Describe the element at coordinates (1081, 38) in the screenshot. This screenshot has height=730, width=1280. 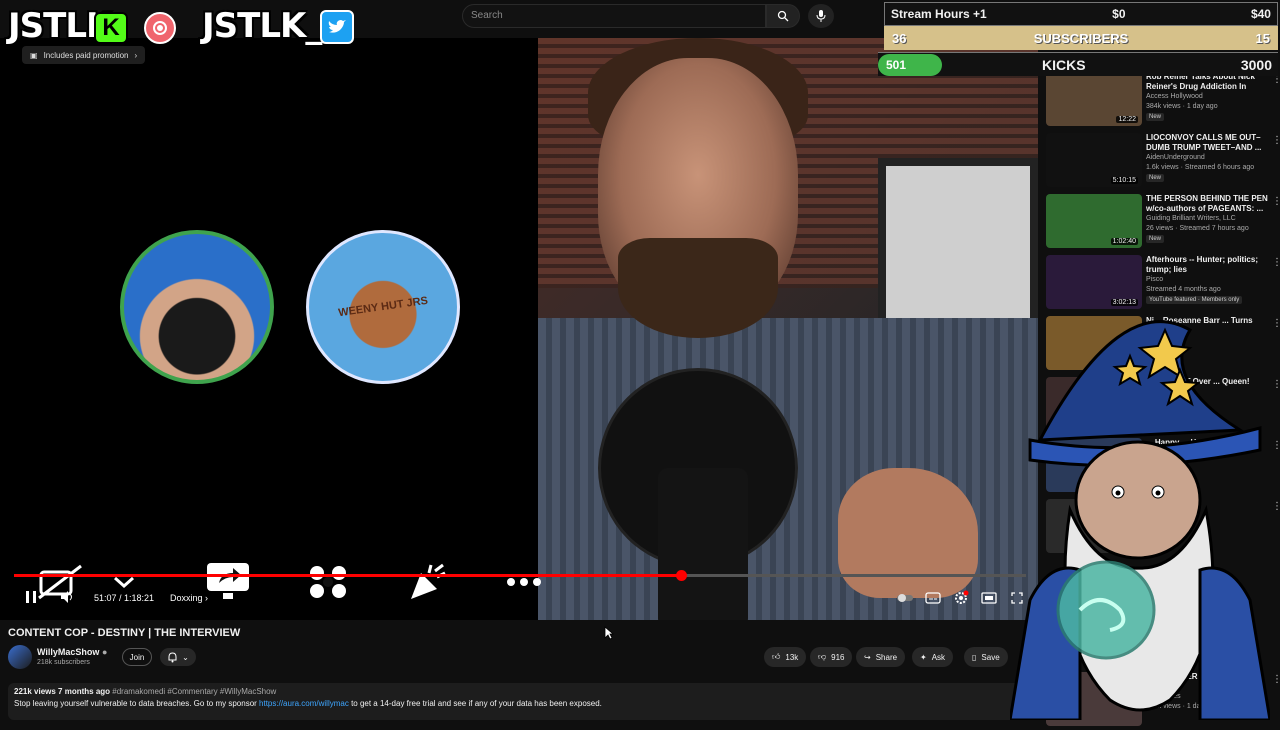
I see `subscribers-goal: 36 SUBSCRIBERS 15` at that location.